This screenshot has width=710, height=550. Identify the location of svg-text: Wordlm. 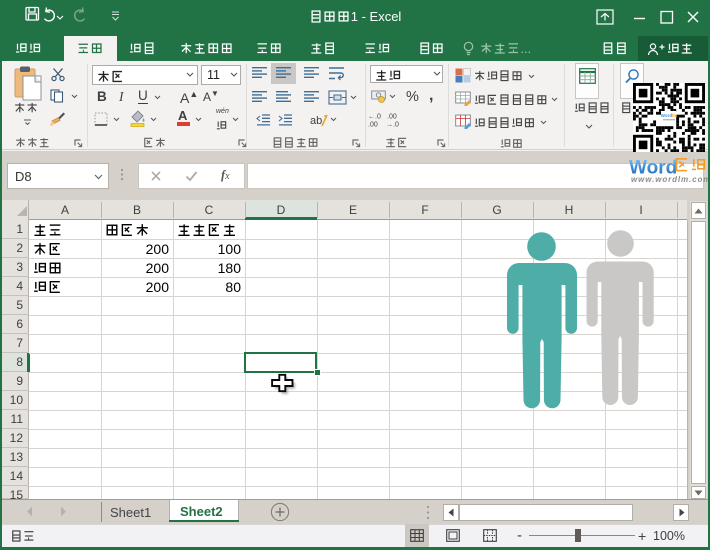
(669, 115).